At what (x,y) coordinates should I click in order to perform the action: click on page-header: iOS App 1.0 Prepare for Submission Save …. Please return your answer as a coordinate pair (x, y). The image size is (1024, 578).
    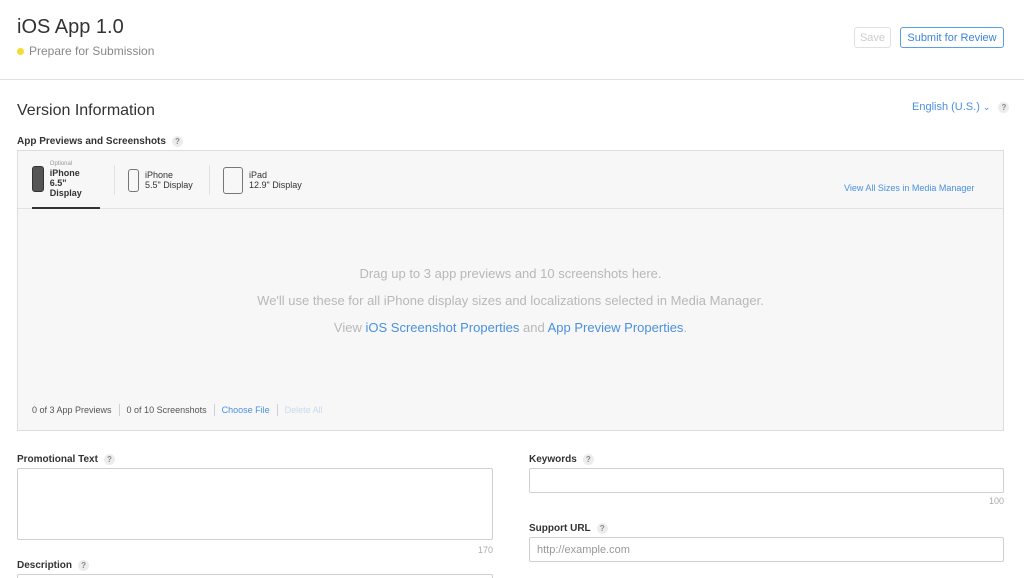
    Looking at the image, I should click on (512, 40).